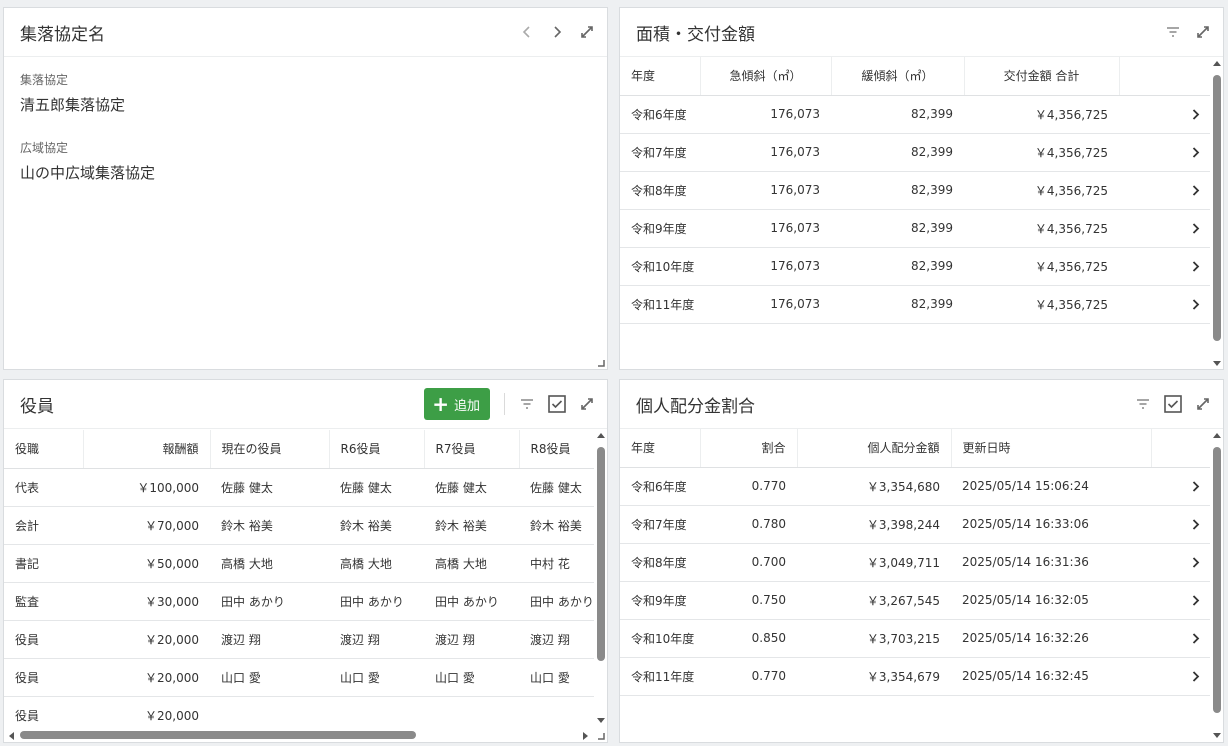  I want to click on table-row: 令和9年度 176,073 82,399 ￥4,356,725, so click(915, 228).